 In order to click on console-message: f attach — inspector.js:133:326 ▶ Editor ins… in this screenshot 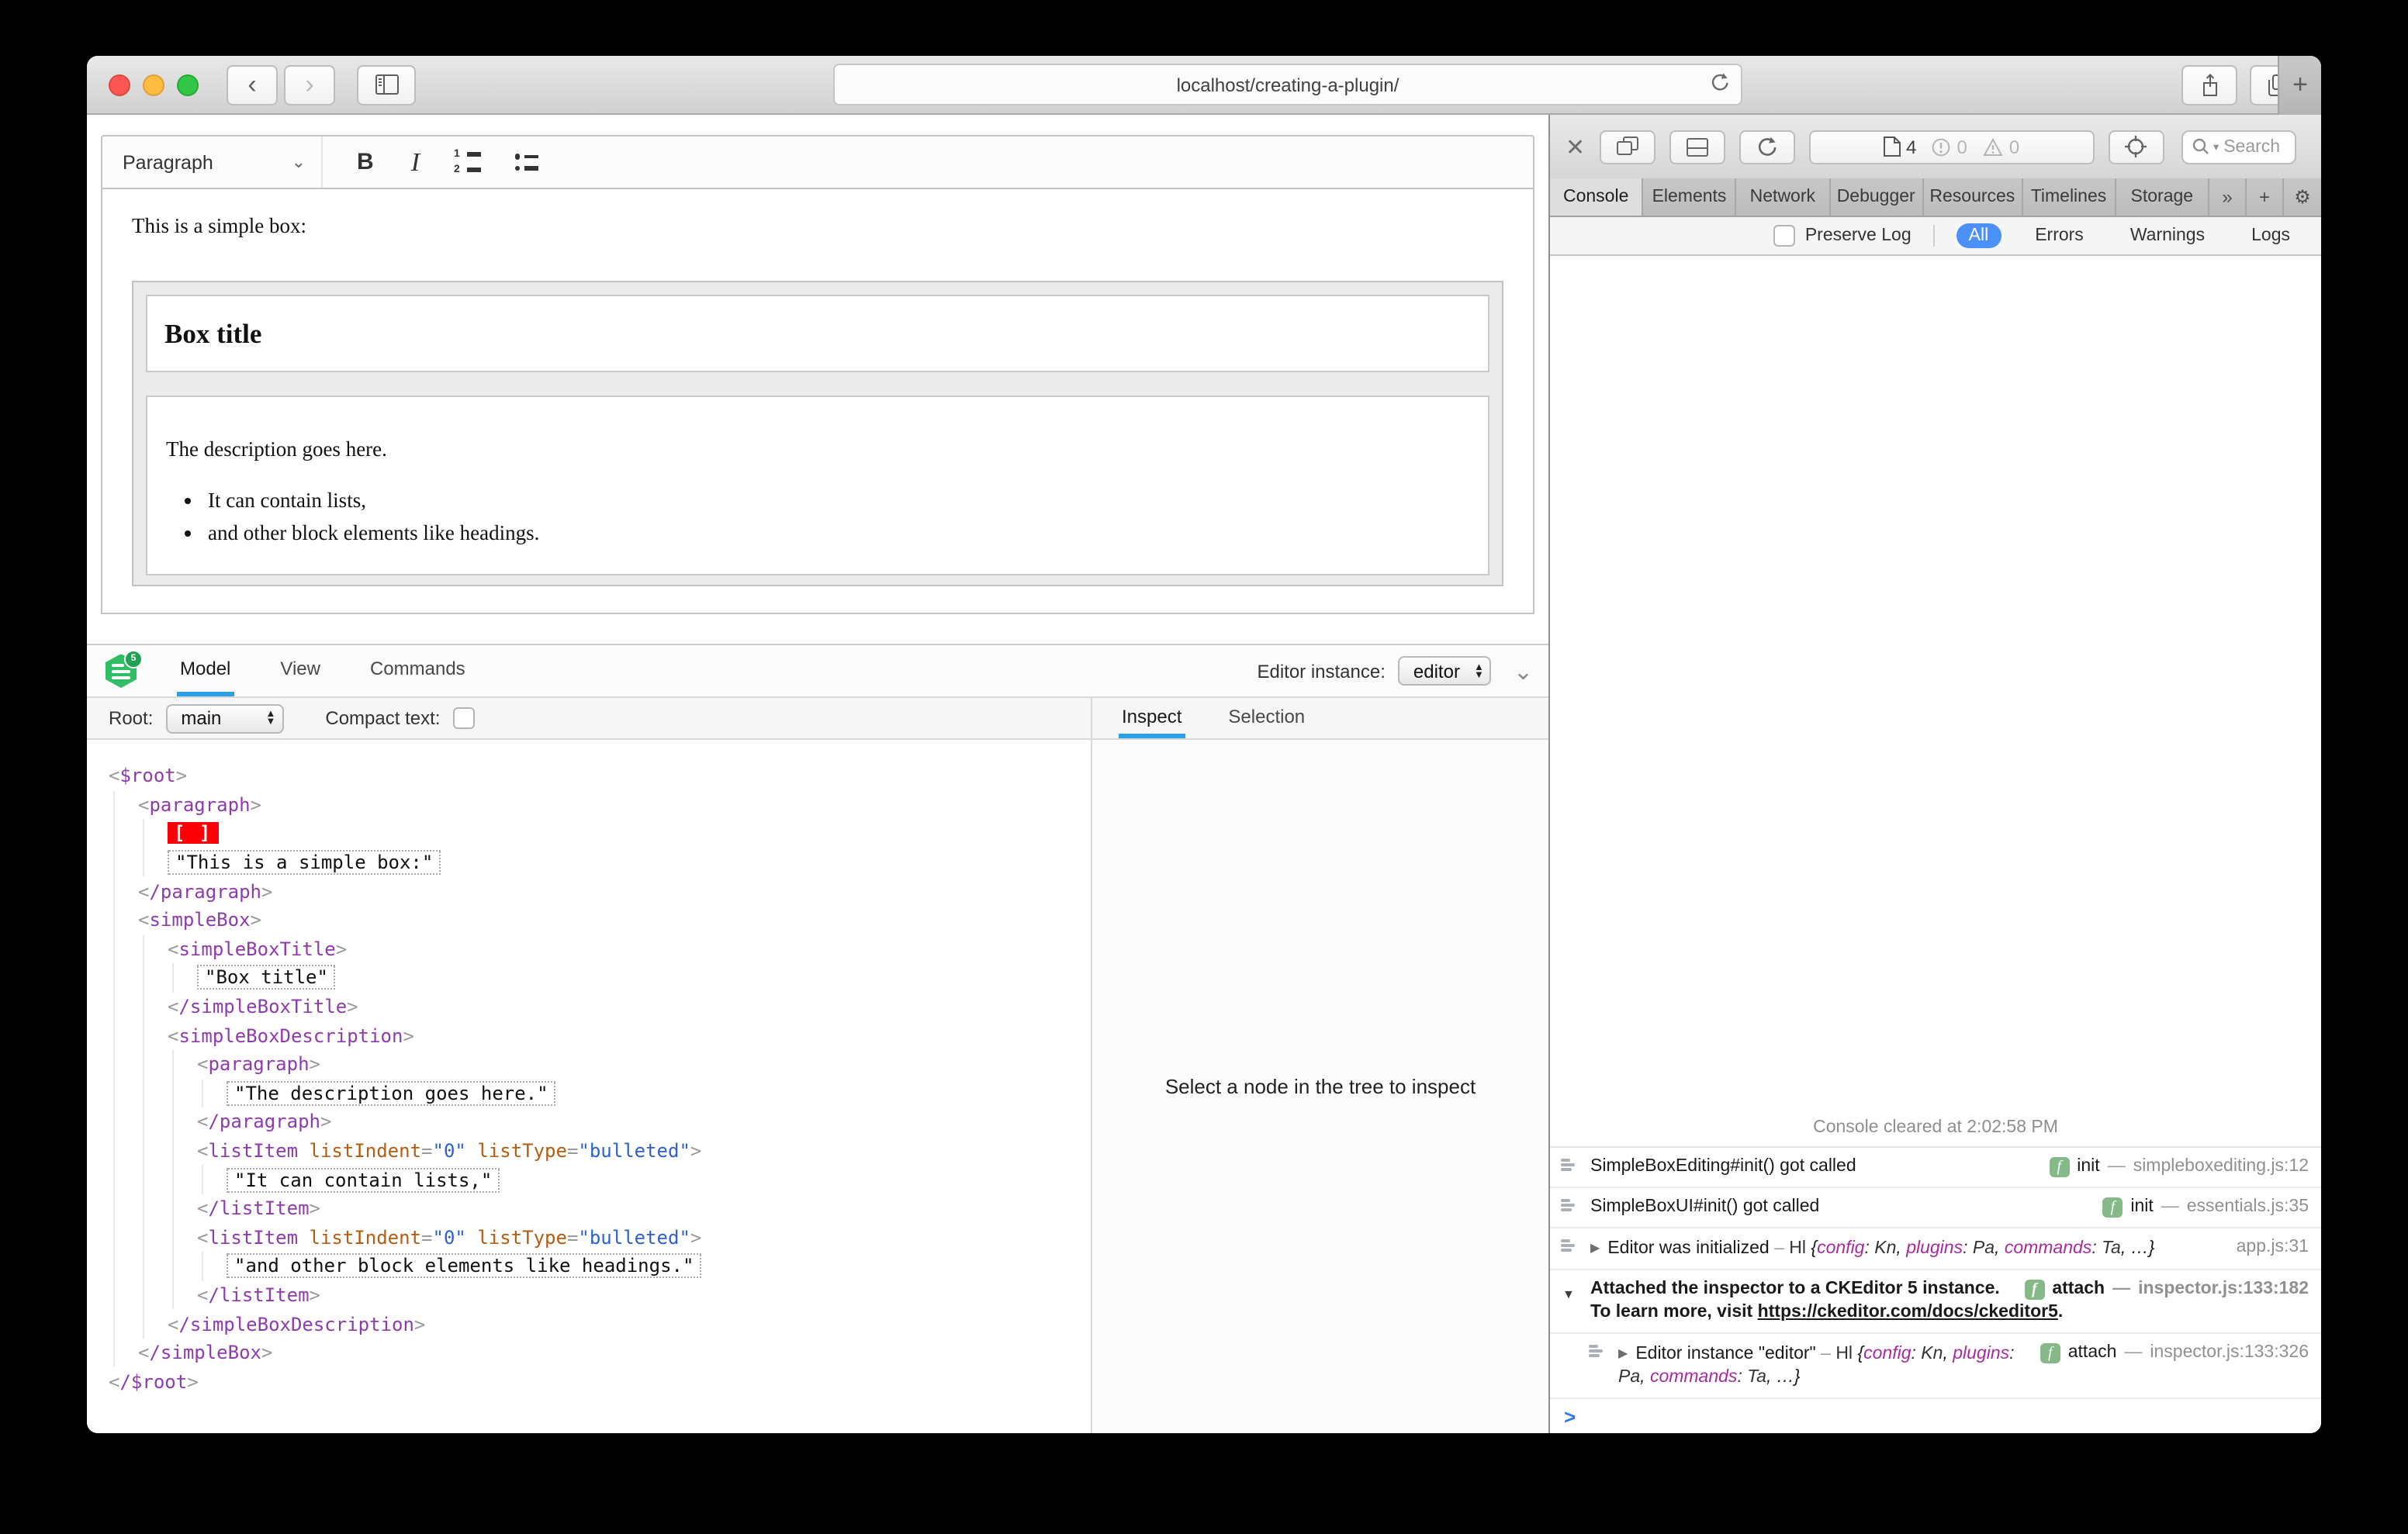, I will do `click(1935, 1366)`.